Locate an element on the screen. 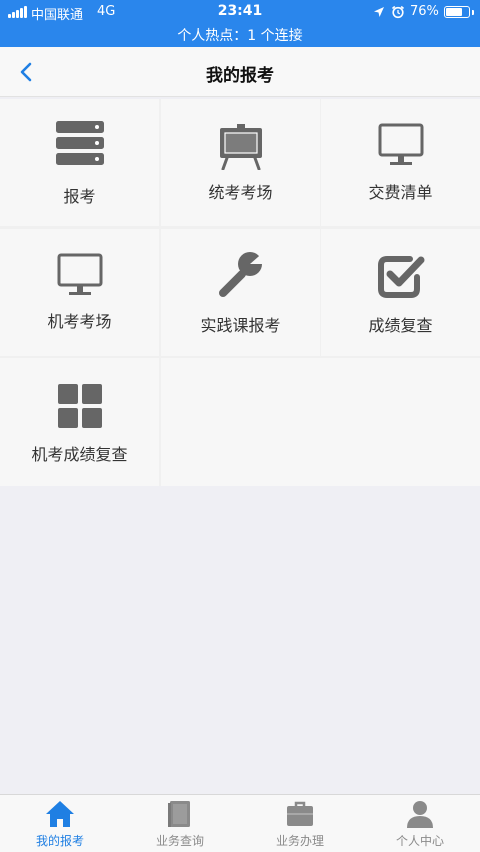  status-row: 中国联通 4G 23:41 76% is located at coordinates (240, 12).